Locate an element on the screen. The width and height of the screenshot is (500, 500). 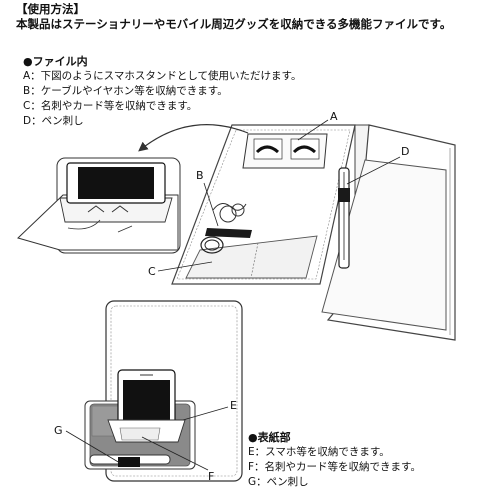
callout-g: G is located at coordinates (58, 430).